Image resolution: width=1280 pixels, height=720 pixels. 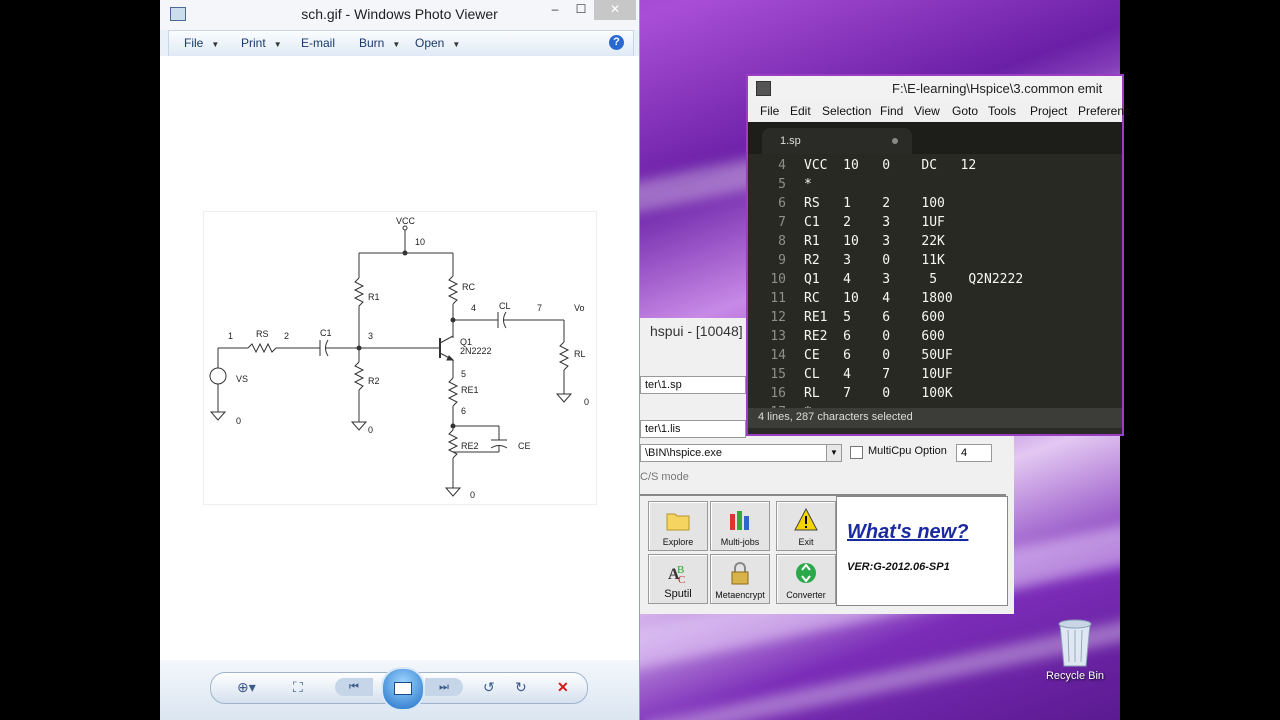 I want to click on explore-button: Explore, so click(x=678, y=526).